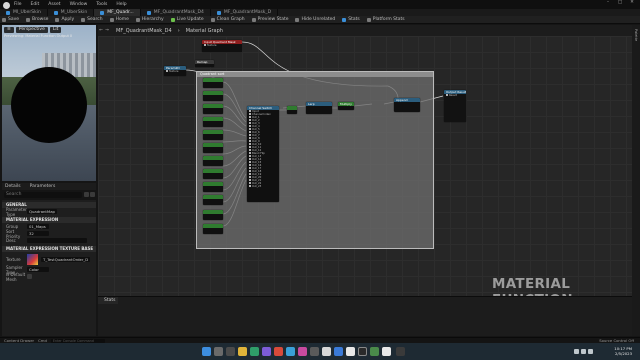 The image size is (640, 360). I want to click on app-icon-dark, so click(362, 351).